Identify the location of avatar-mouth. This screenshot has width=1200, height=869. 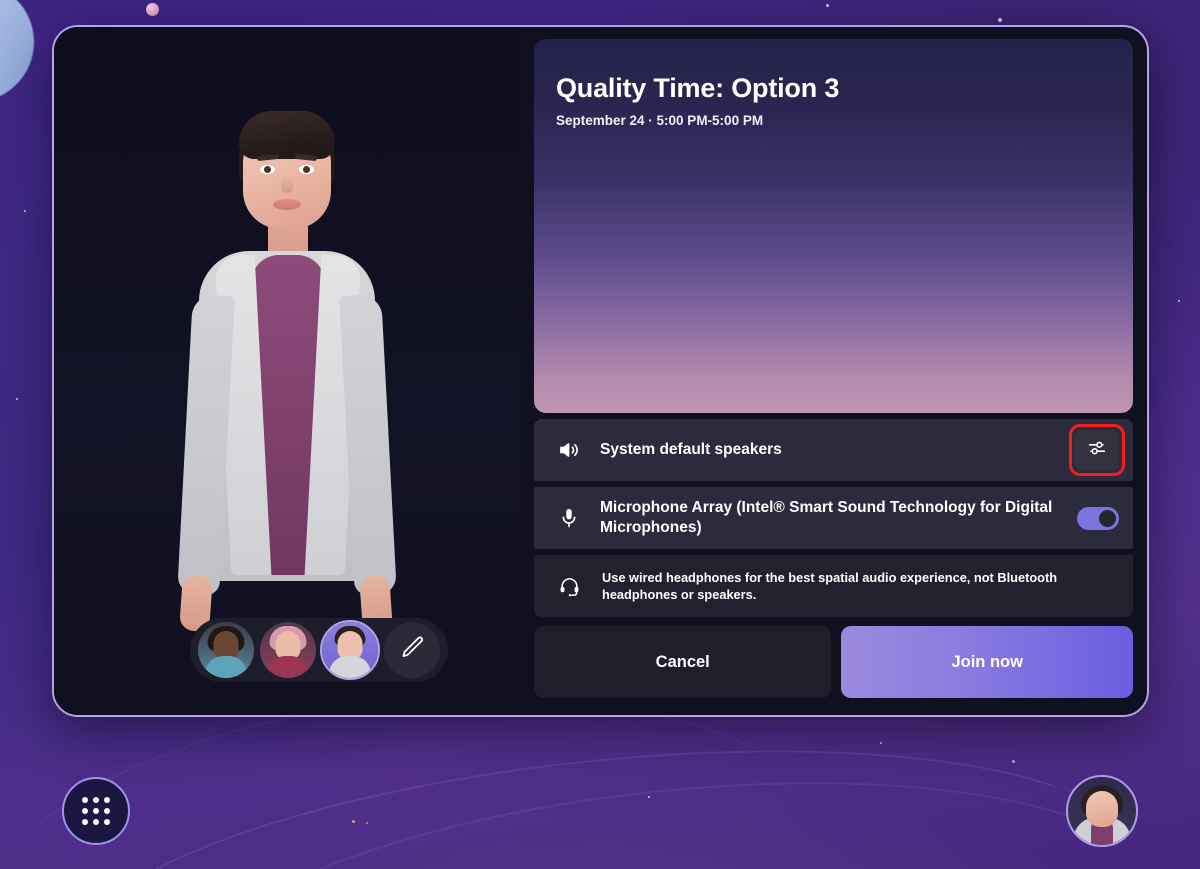
(287, 204).